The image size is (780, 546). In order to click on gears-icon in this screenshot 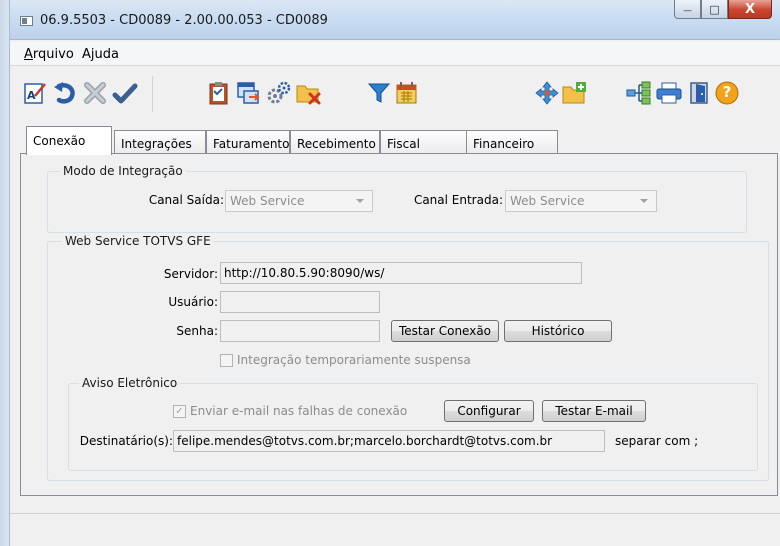, I will do `click(279, 93)`.